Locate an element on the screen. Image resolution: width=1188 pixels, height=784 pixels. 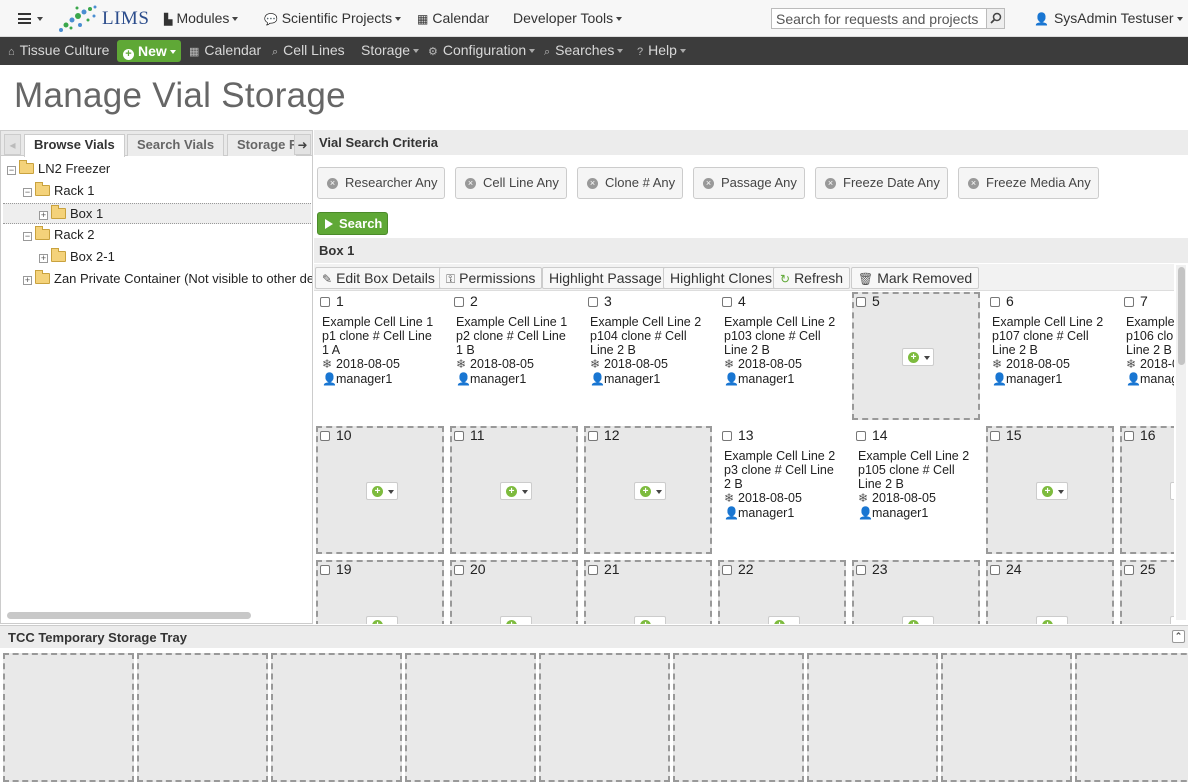
empty-vial-slot: 11 + is located at coordinates (514, 490).